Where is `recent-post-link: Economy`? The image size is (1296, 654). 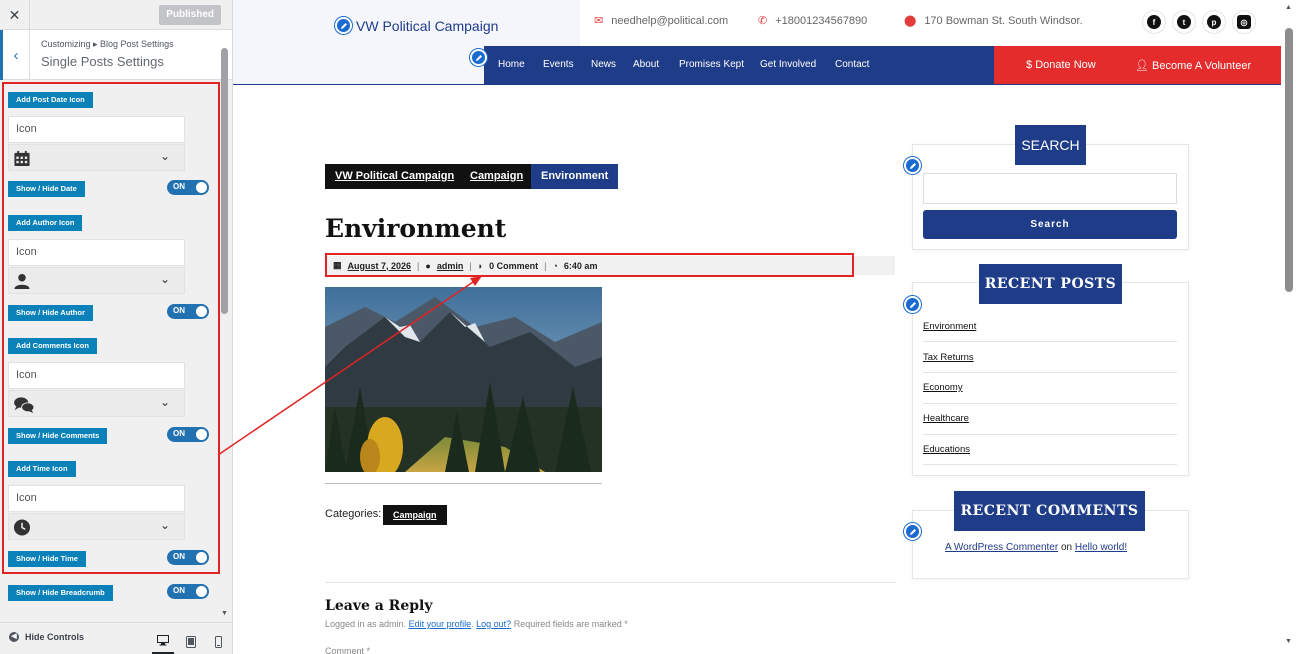
recent-post-link: Economy is located at coordinates (1050, 387).